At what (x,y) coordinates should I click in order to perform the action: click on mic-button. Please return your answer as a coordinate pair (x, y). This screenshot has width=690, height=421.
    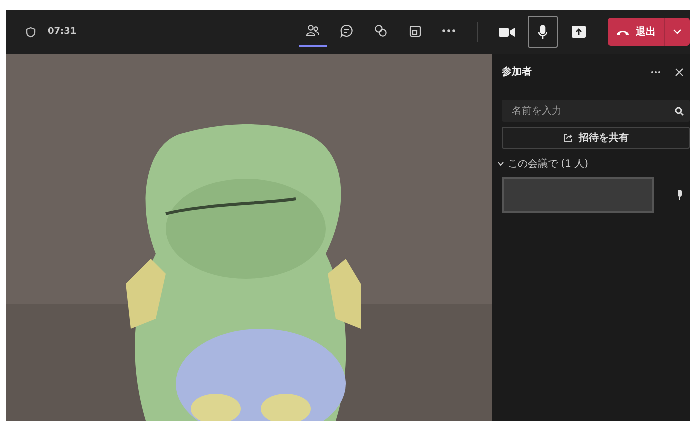
    Looking at the image, I should click on (543, 32).